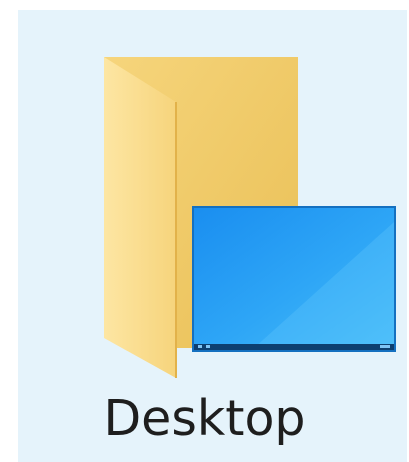 The height and width of the screenshot is (462, 409). What do you see at coordinates (140, 217) in the screenshot?
I see `folder-front` at bounding box center [140, 217].